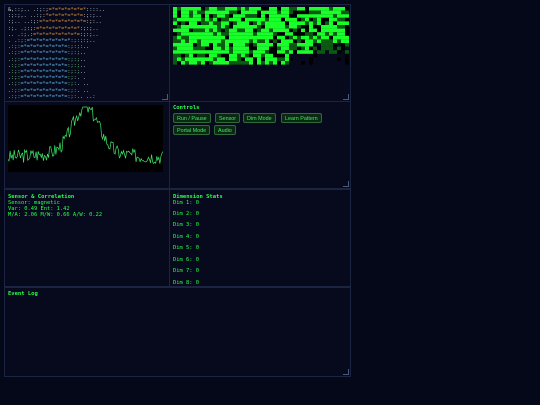 Image resolution: width=540 pixels, height=405 pixels. What do you see at coordinates (186, 214) in the screenshot?
I see `dim-stat: Dim 2: 0` at bounding box center [186, 214].